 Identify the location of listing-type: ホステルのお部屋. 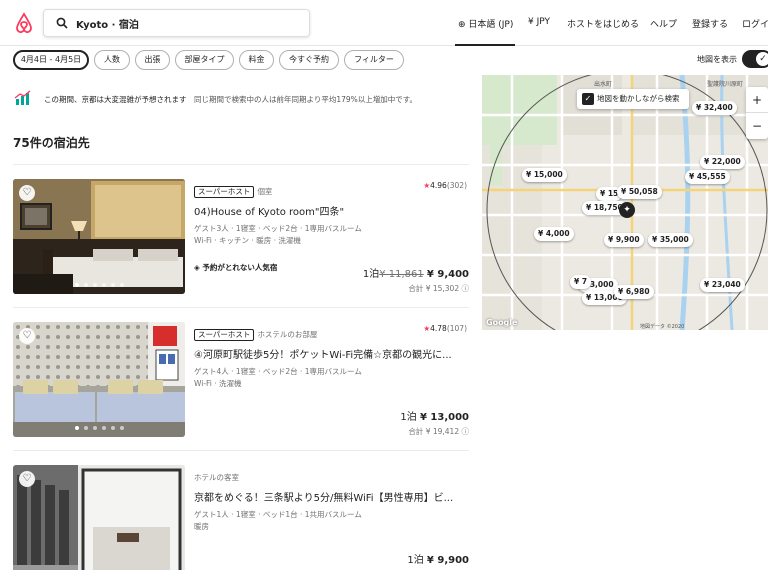
(287, 334).